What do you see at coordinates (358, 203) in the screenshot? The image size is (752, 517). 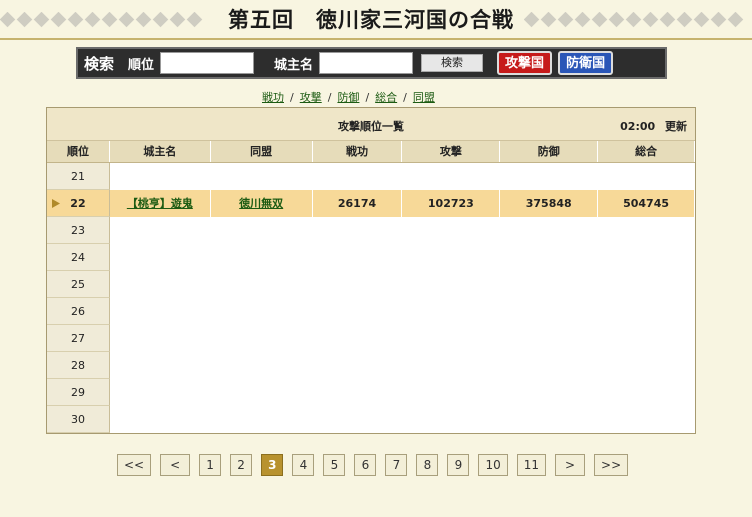 I see `senko-cell: 26174` at bounding box center [358, 203].